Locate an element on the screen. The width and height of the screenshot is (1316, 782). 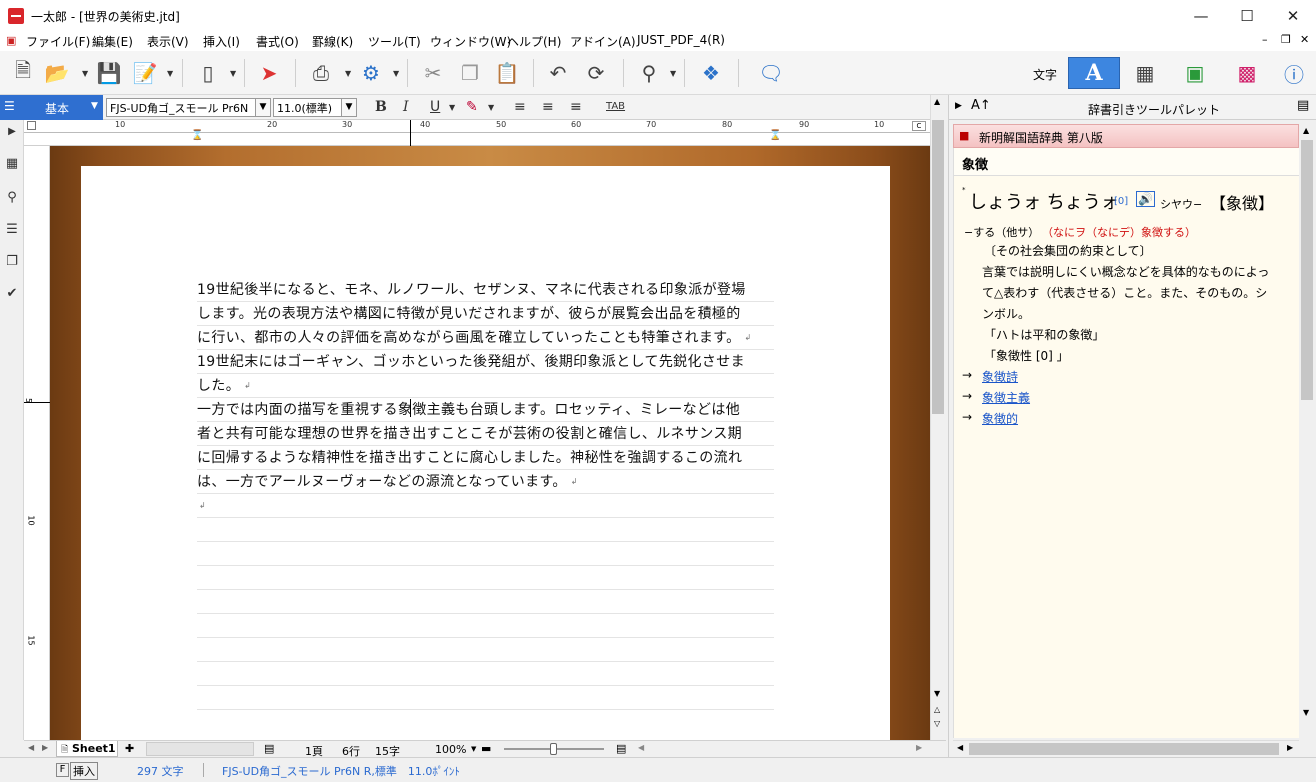
align-center-icon: ≡ is located at coordinates (548, 107).